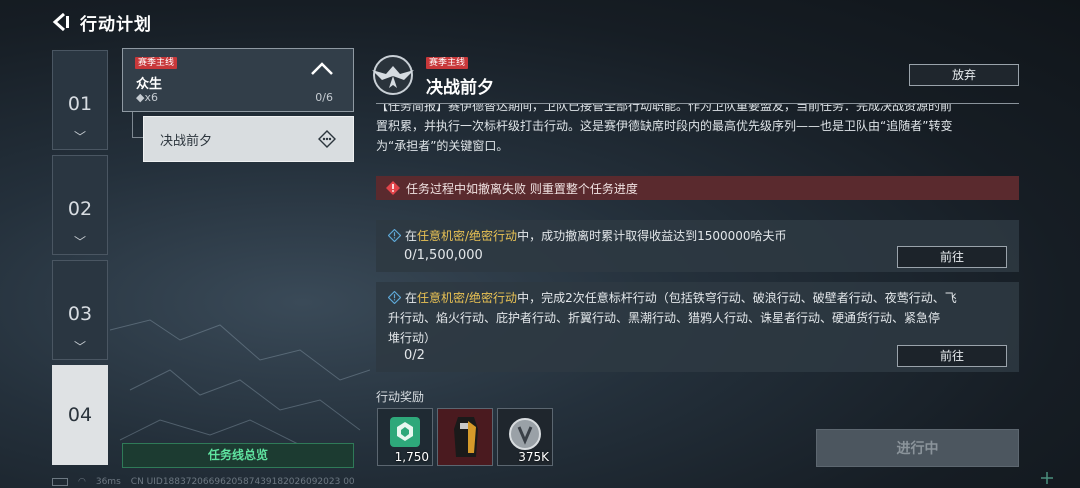 Image resolution: width=1080 pixels, height=488 pixels. Describe the element at coordinates (405, 437) in the screenshot. I see `reward-item: 1,750` at that location.